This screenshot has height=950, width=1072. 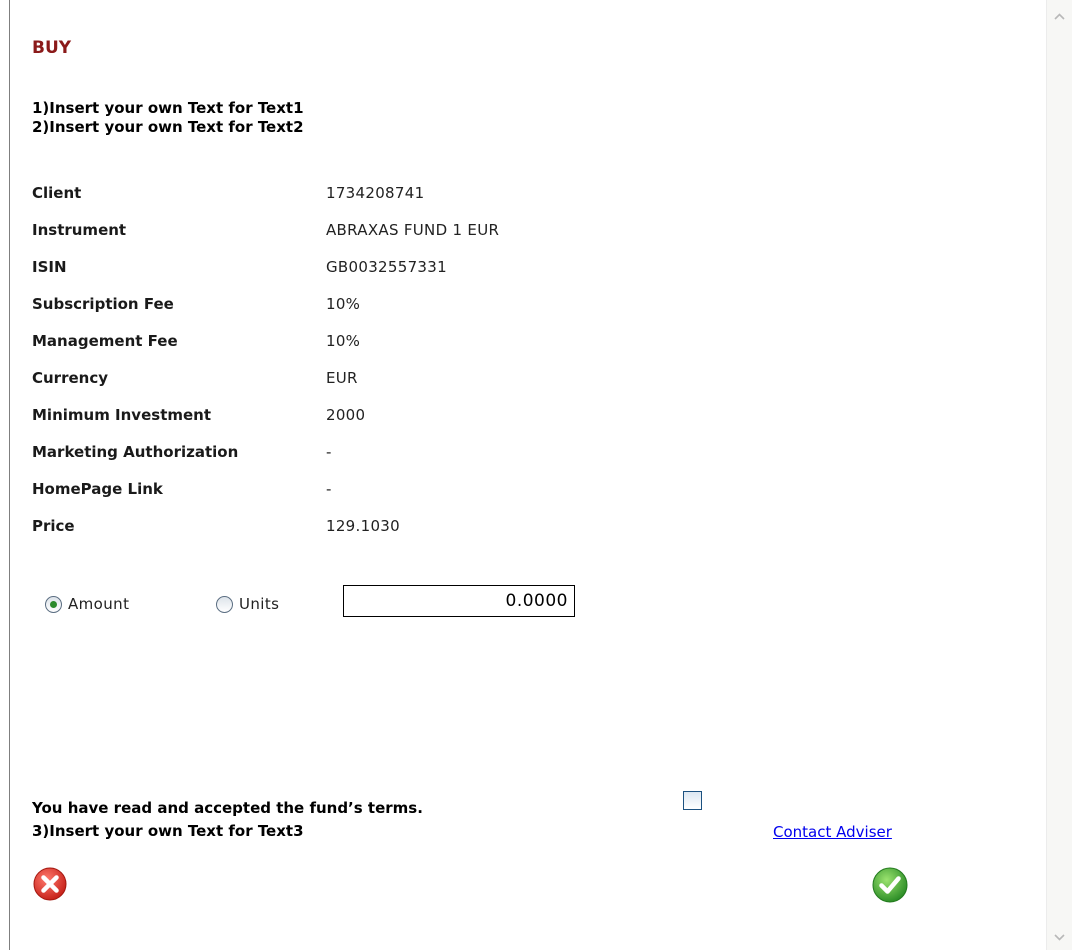 I want to click on detail-row-marketing-authorization: Marketing Authorization -, so click(x=265, y=451).